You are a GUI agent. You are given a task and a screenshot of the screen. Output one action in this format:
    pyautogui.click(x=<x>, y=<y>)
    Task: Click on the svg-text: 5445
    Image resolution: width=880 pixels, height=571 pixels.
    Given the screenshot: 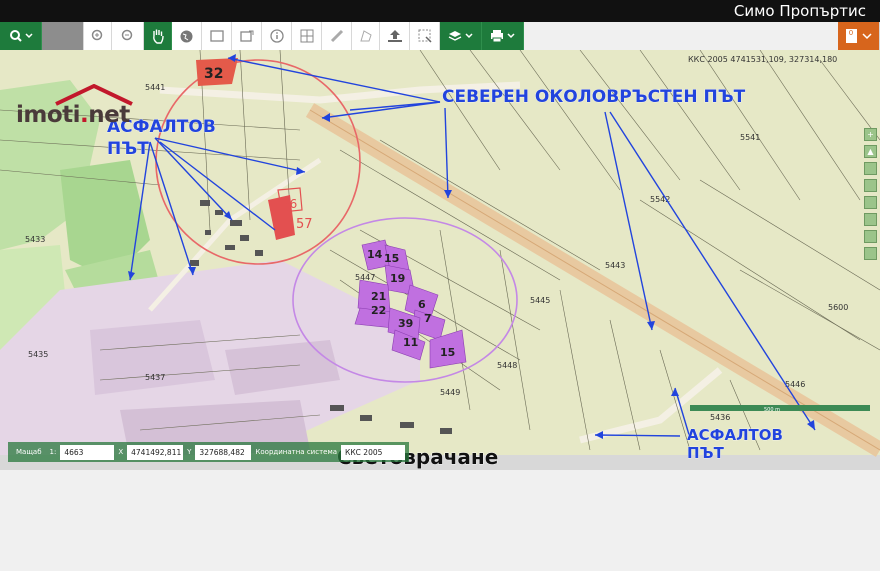 What is the action you would take?
    pyautogui.click(x=540, y=300)
    